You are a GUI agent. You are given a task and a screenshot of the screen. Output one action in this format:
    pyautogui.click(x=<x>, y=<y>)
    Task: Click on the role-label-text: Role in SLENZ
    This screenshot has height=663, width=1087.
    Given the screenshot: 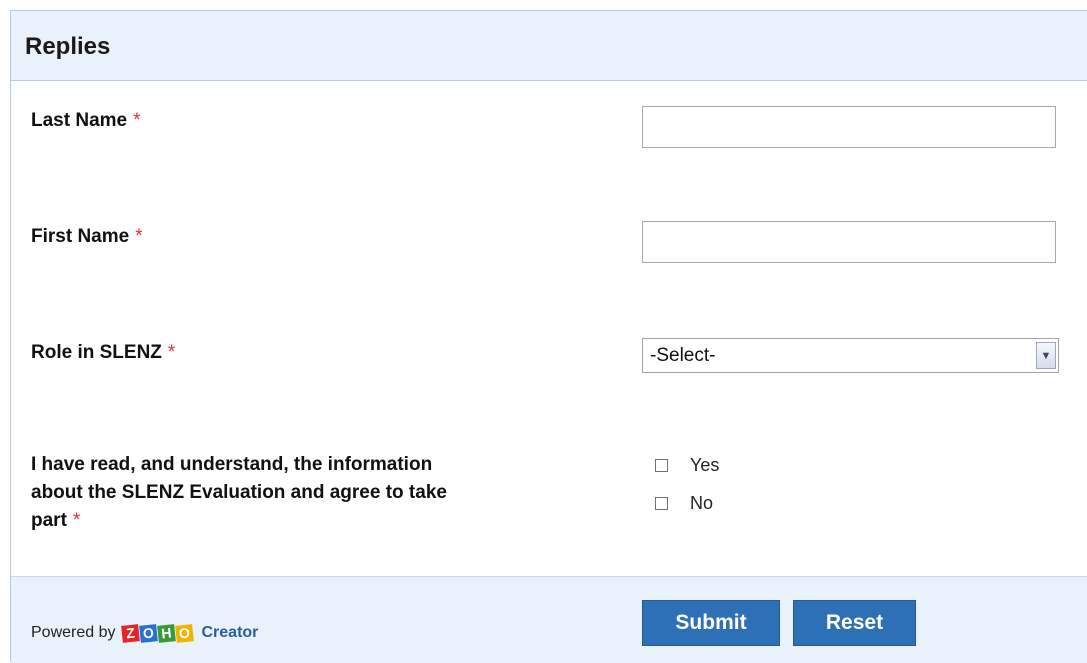 What is the action you would take?
    pyautogui.click(x=96, y=352)
    